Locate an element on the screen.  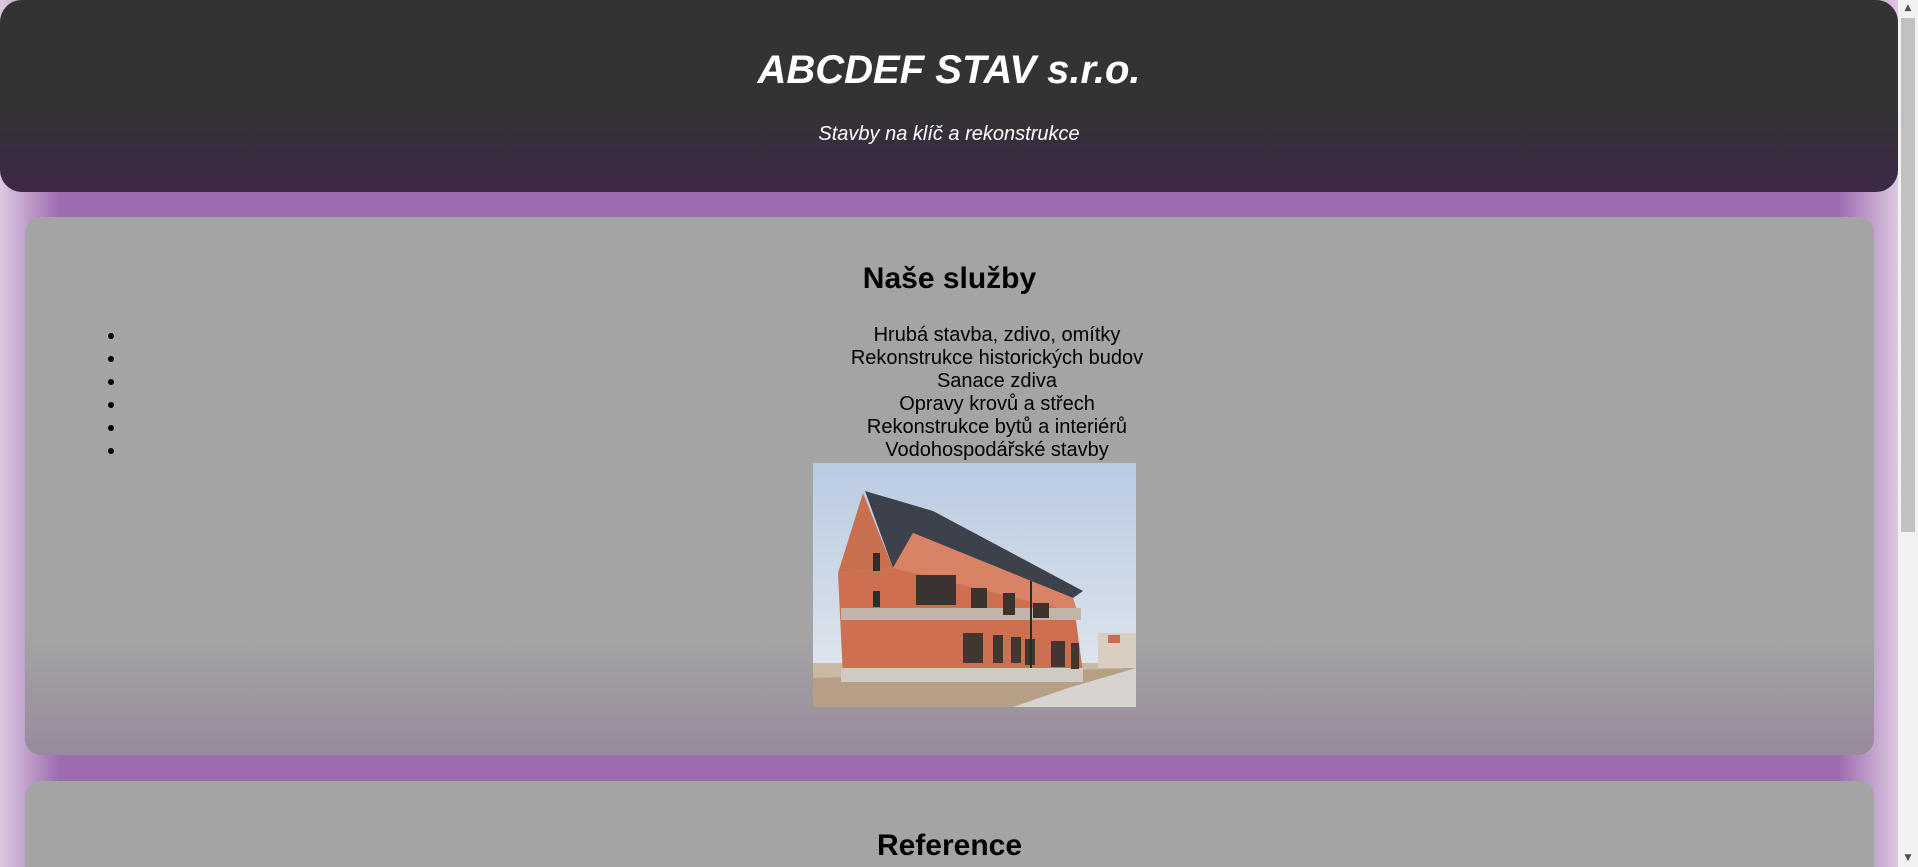
list-item: Hrubá stavba, zdivo, omítky is located at coordinates (997, 335).